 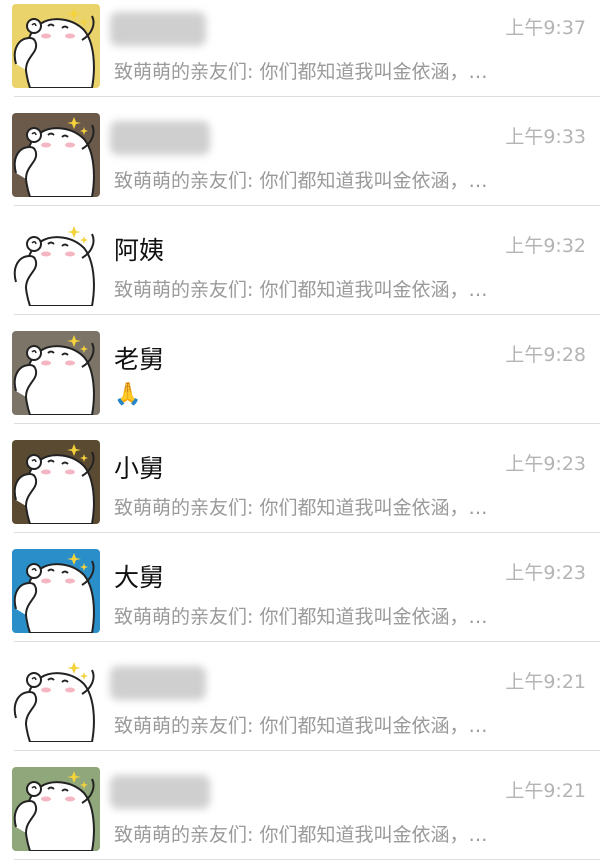 What do you see at coordinates (128, 394) in the screenshot?
I see `message-preview: 🙏` at bounding box center [128, 394].